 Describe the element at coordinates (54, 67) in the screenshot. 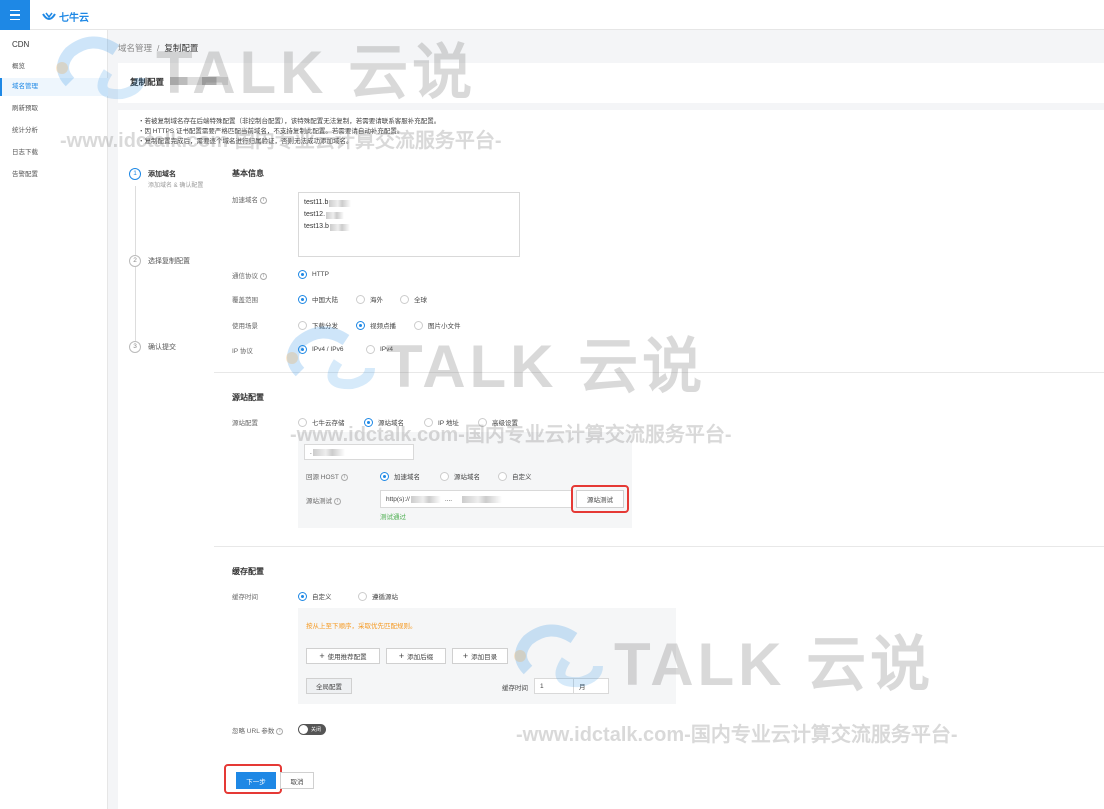

I see `sidebar-item-overview: 概览` at that location.